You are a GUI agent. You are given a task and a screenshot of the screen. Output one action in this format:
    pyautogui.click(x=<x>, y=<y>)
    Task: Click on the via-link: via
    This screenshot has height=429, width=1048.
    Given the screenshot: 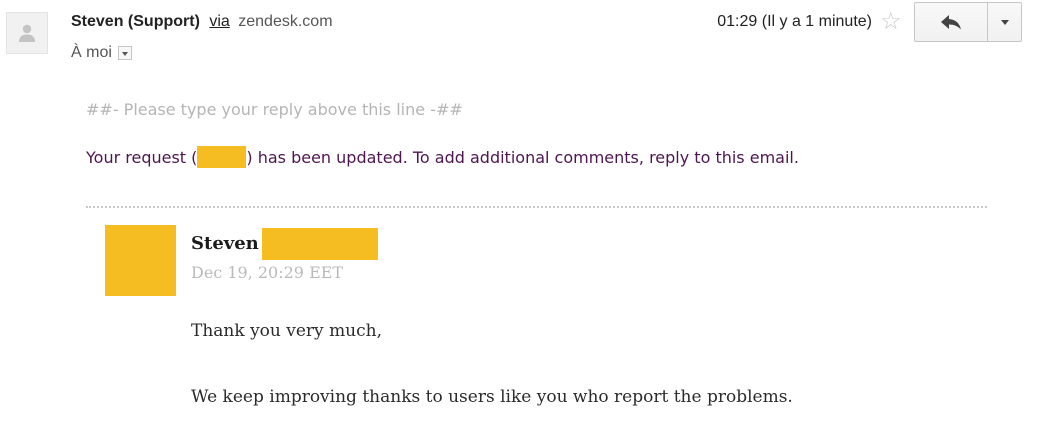 What is the action you would take?
    pyautogui.click(x=219, y=21)
    